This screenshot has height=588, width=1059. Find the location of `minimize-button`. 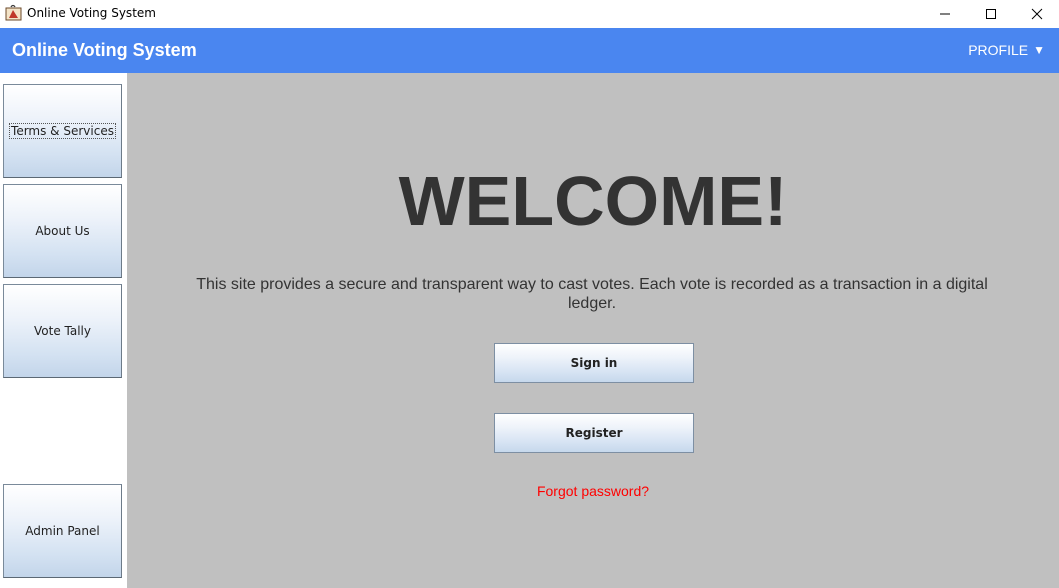

minimize-button is located at coordinates (945, 13).